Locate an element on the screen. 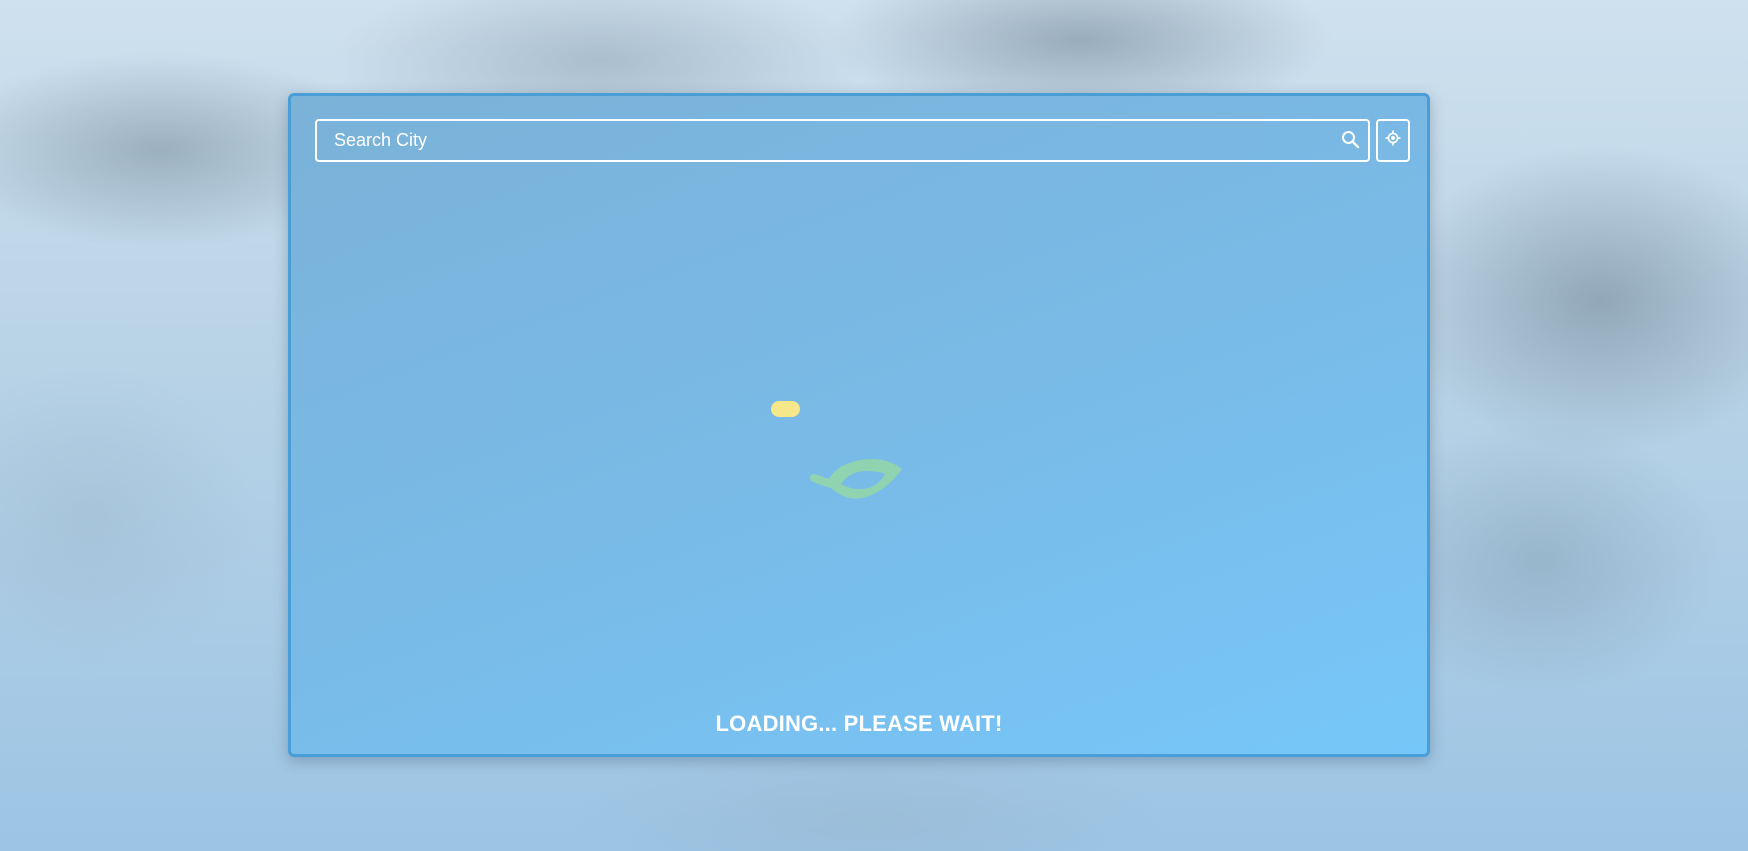 This screenshot has width=1748, height=851. sun-pill-icon is located at coordinates (785, 409).